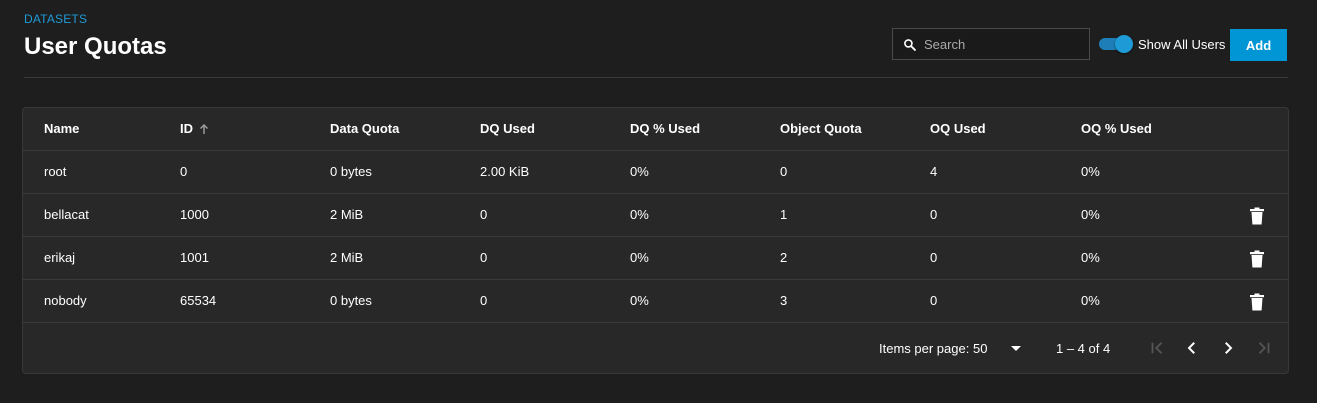 Image resolution: width=1317 pixels, height=403 pixels. What do you see at coordinates (194, 257) in the screenshot?
I see `cell-id: 1001` at bounding box center [194, 257].